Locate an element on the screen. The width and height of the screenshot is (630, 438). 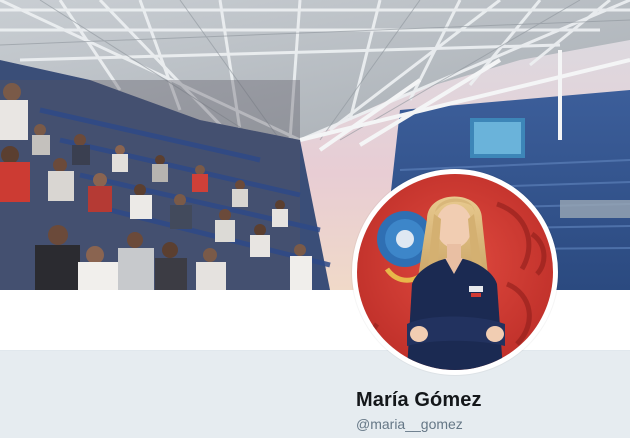
avatar-photo is located at coordinates (455, 272).